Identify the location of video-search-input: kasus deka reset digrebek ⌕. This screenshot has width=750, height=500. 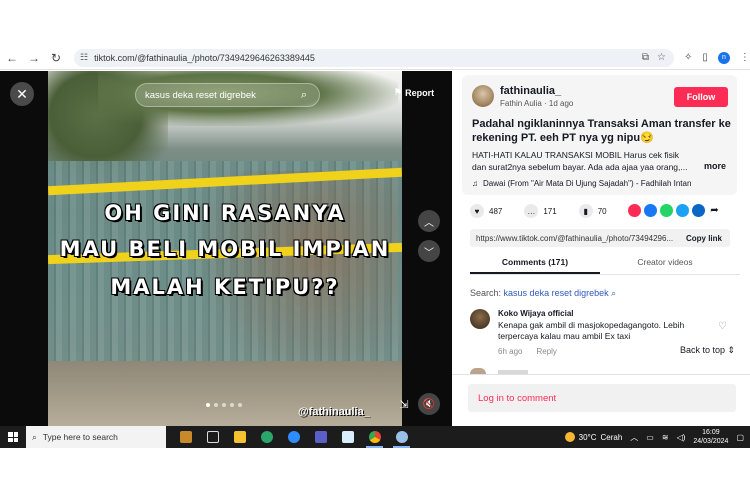
(227, 95).